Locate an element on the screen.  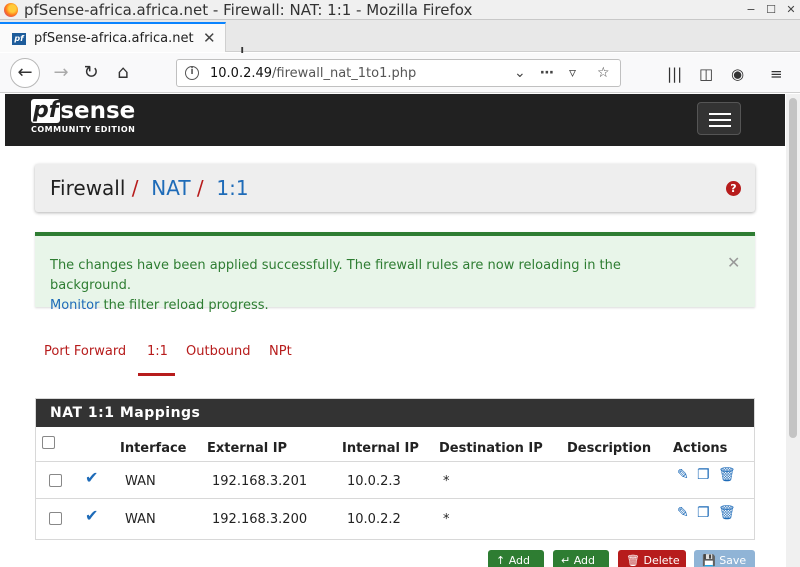
back-icon: ← is located at coordinates (25, 73).